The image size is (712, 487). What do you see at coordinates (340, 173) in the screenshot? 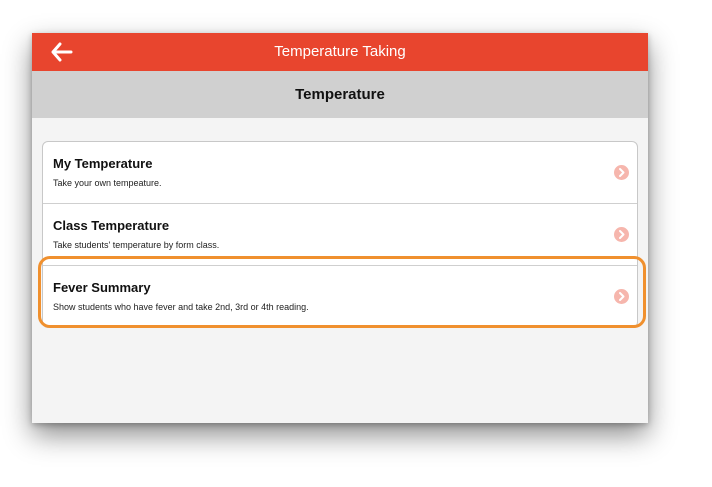
I see `menu-item-my-temperature: My Temperature Take your own tempeature.` at bounding box center [340, 173].